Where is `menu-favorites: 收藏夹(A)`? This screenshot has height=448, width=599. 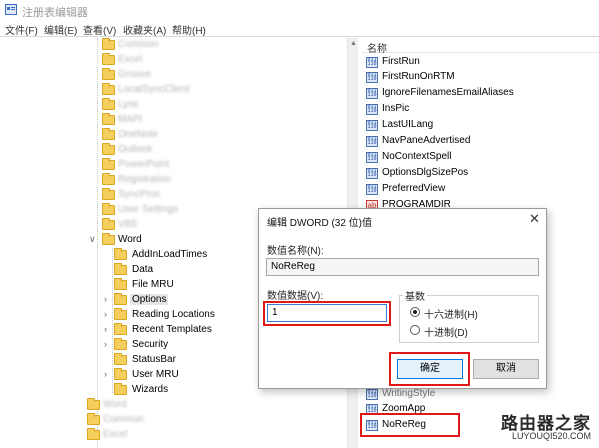
menu-favorites: 收藏夹(A) is located at coordinates (144, 29).